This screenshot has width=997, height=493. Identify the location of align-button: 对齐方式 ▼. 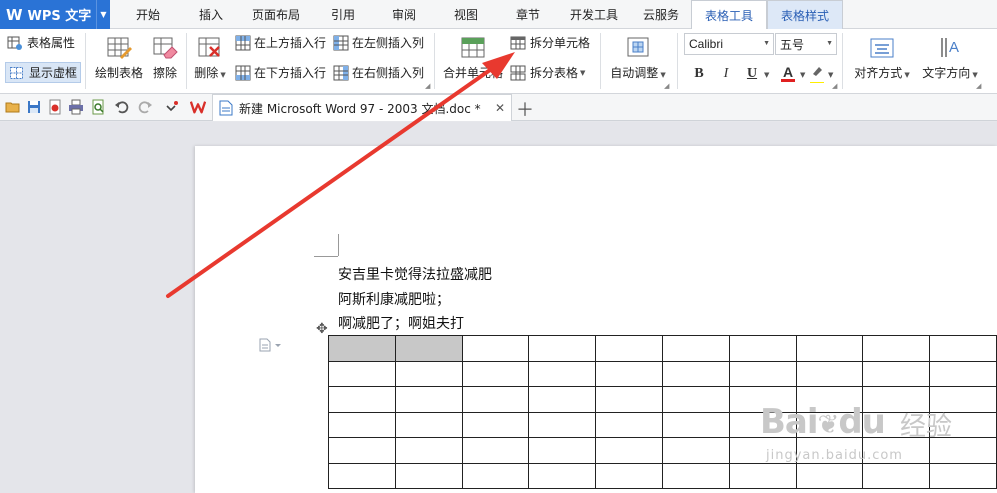
(882, 58).